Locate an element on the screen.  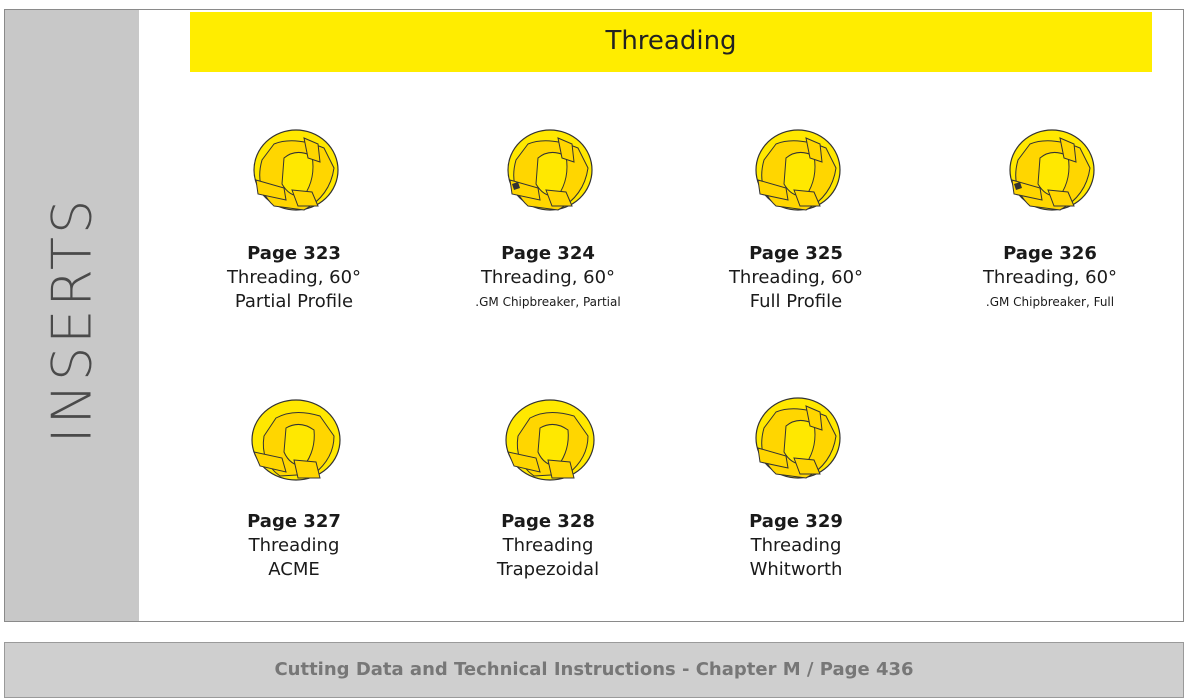
card-line-2: ACME is located at coordinates (294, 569).